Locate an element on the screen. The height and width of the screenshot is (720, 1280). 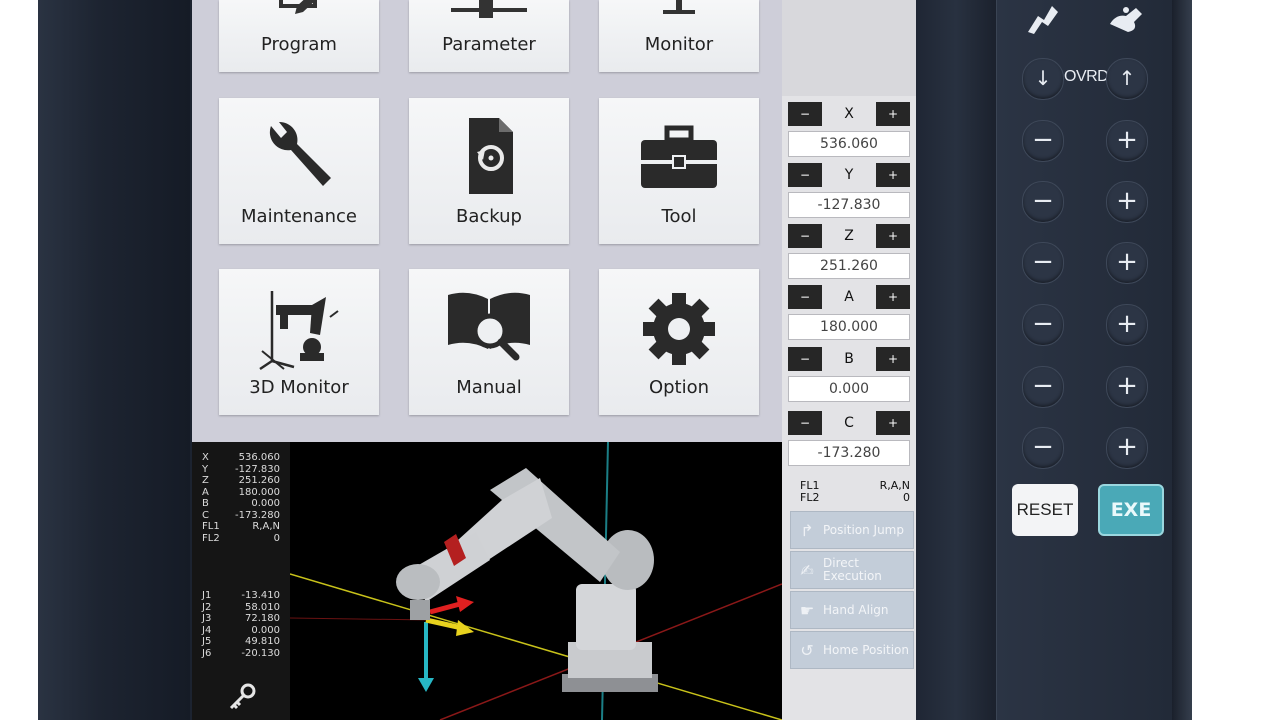
joint-value: 0.000 is located at coordinates (265, 630).